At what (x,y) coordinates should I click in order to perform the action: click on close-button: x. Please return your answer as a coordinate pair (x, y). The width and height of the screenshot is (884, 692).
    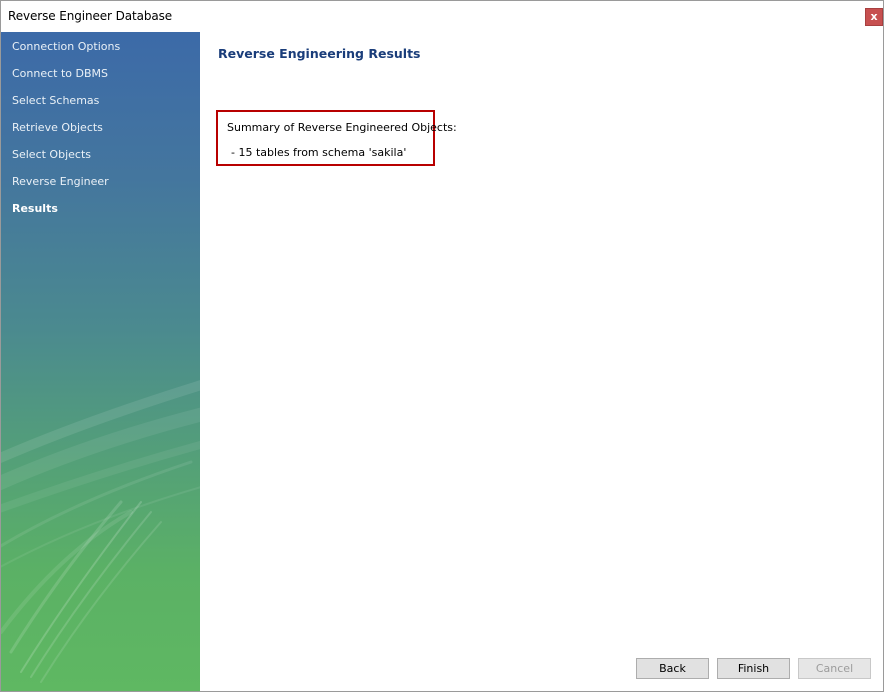
    Looking at the image, I should click on (874, 17).